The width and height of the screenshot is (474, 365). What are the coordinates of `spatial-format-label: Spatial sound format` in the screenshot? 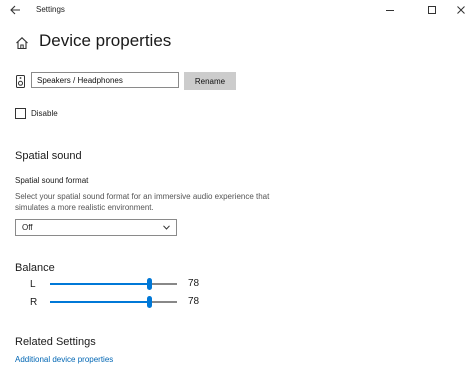 It's located at (52, 180).